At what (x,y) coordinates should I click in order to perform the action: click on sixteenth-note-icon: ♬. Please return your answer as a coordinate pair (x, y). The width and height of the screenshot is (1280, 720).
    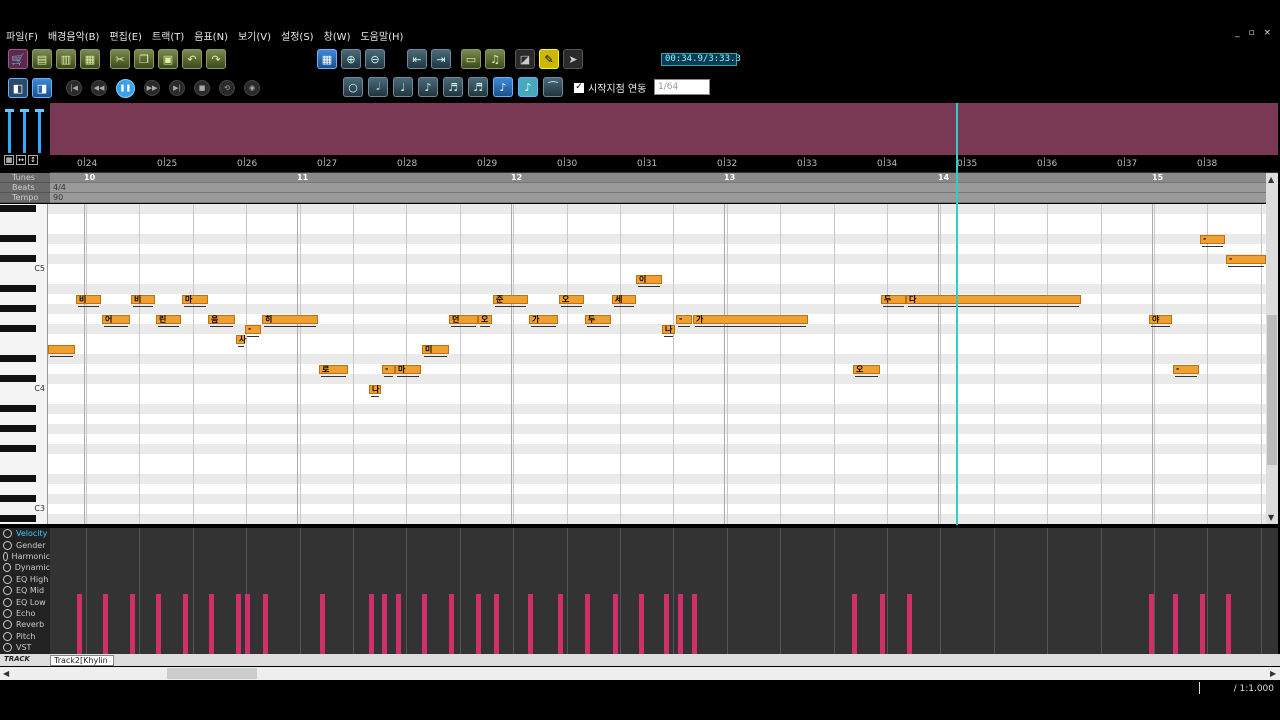
    Looking at the image, I should click on (453, 87).